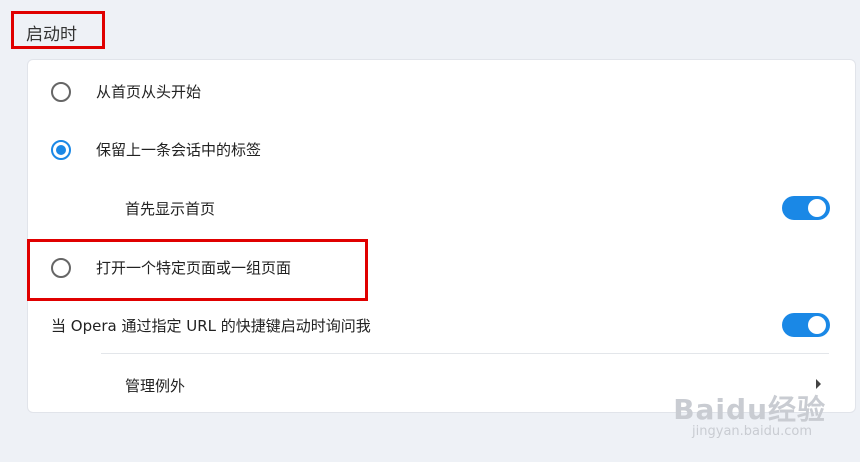 Image resolution: width=860 pixels, height=462 pixels. Describe the element at coordinates (211, 326) in the screenshot. I see `url-prompt-label: 当 Opera 通过指定 URL 的快捷键启动时询问我` at that location.